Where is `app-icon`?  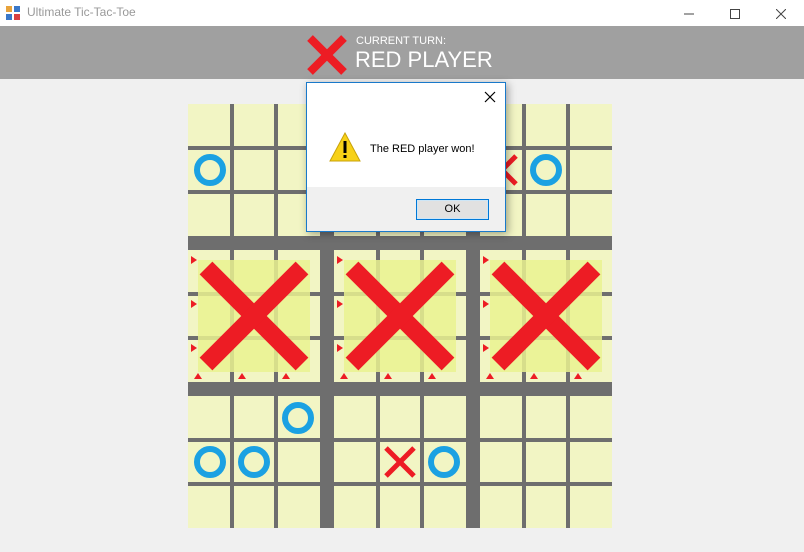
app-icon is located at coordinates (13, 13).